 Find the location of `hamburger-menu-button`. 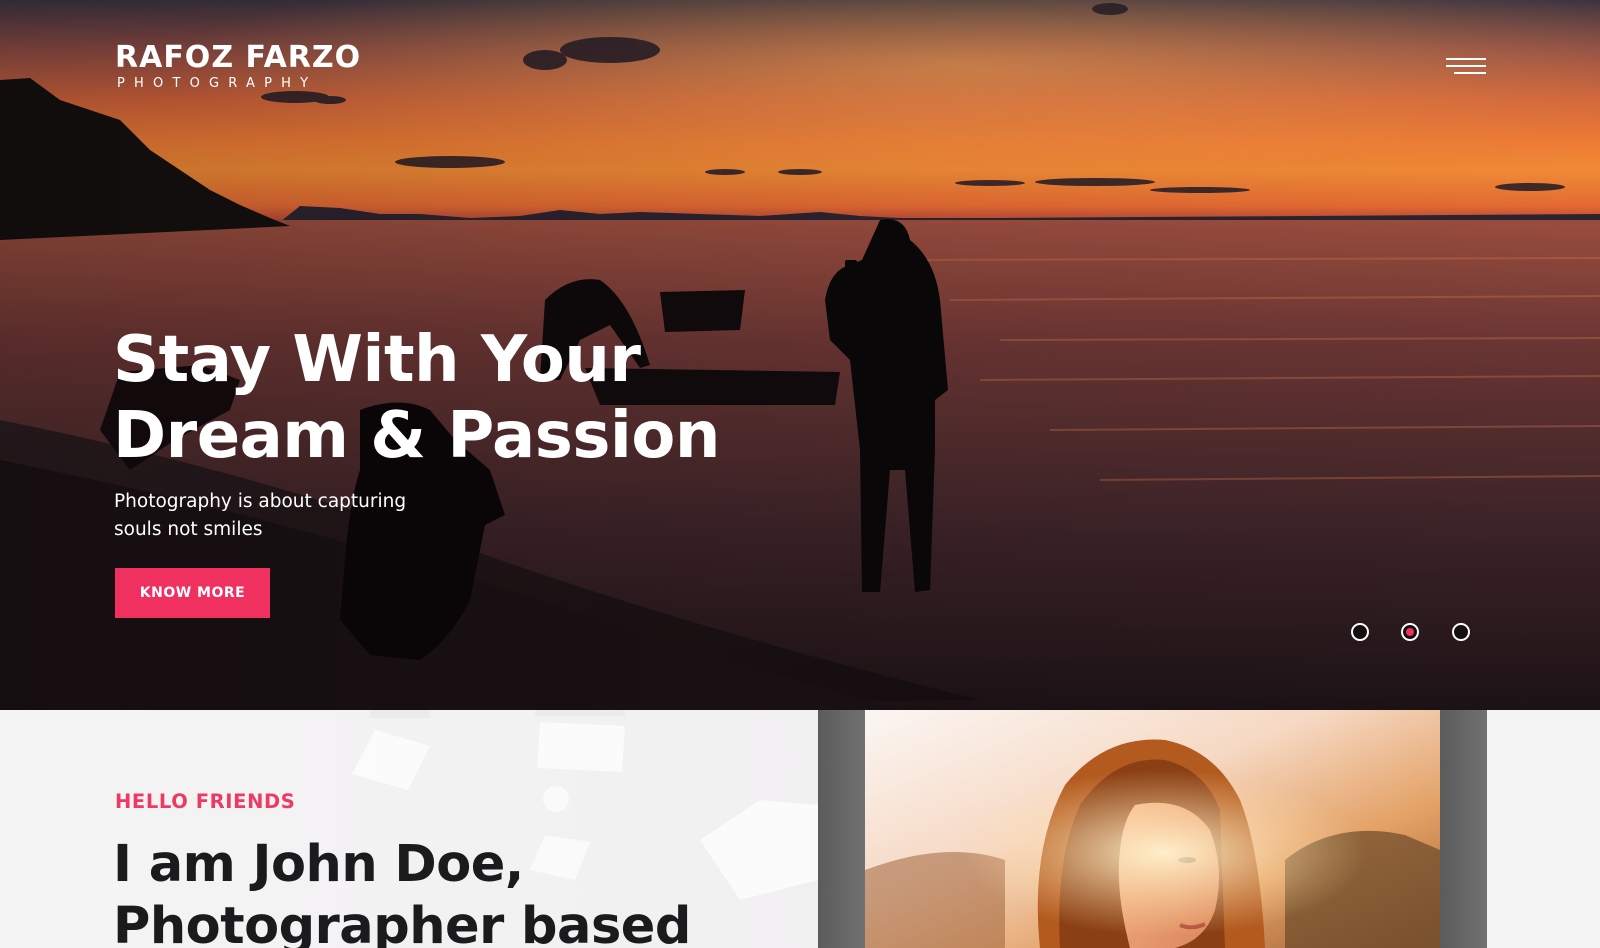

hamburger-menu-button is located at coordinates (1466, 66).